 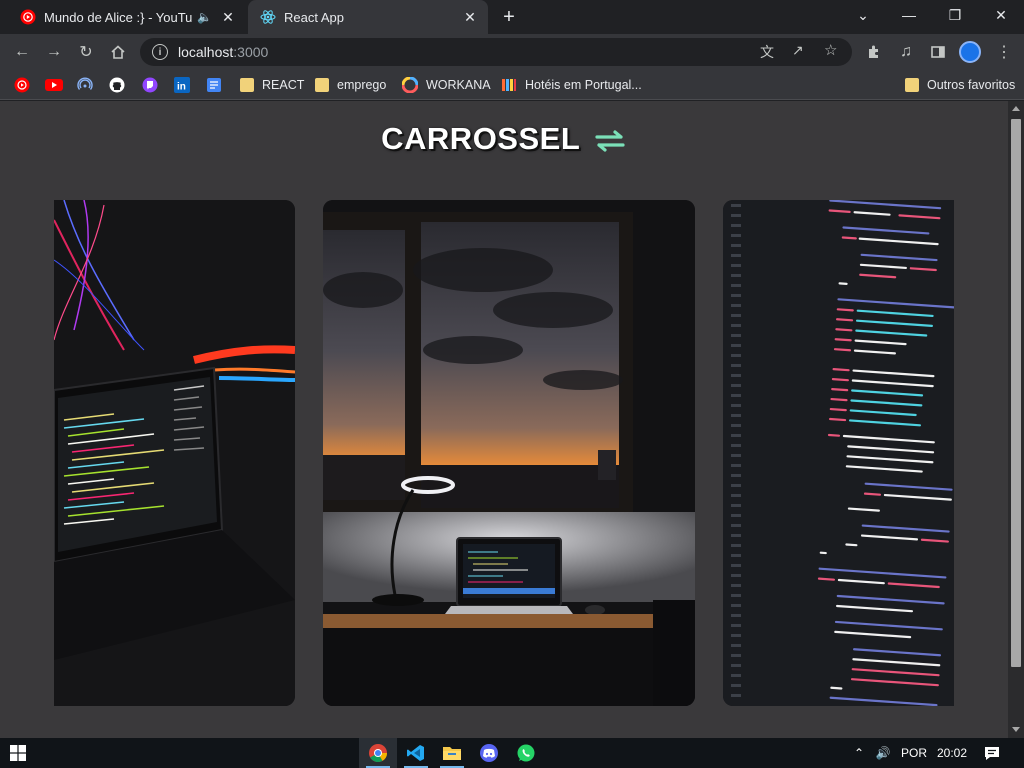 What do you see at coordinates (22, 52) in the screenshot?
I see `back-arrow-icon: ←` at bounding box center [22, 52].